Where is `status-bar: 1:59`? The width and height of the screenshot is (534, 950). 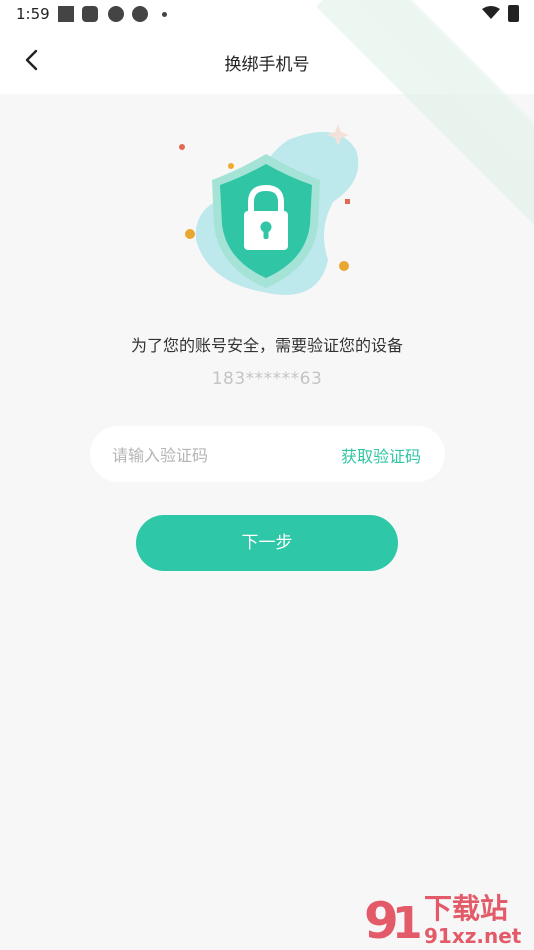
status-bar: 1:59 is located at coordinates (267, 14).